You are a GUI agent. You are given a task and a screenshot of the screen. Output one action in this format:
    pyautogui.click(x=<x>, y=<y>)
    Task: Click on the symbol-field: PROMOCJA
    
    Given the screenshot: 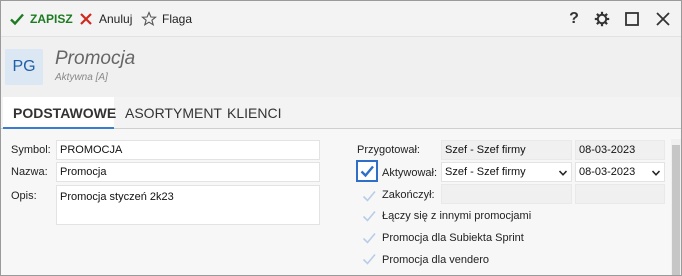 What is the action you would take?
    pyautogui.click(x=188, y=150)
    